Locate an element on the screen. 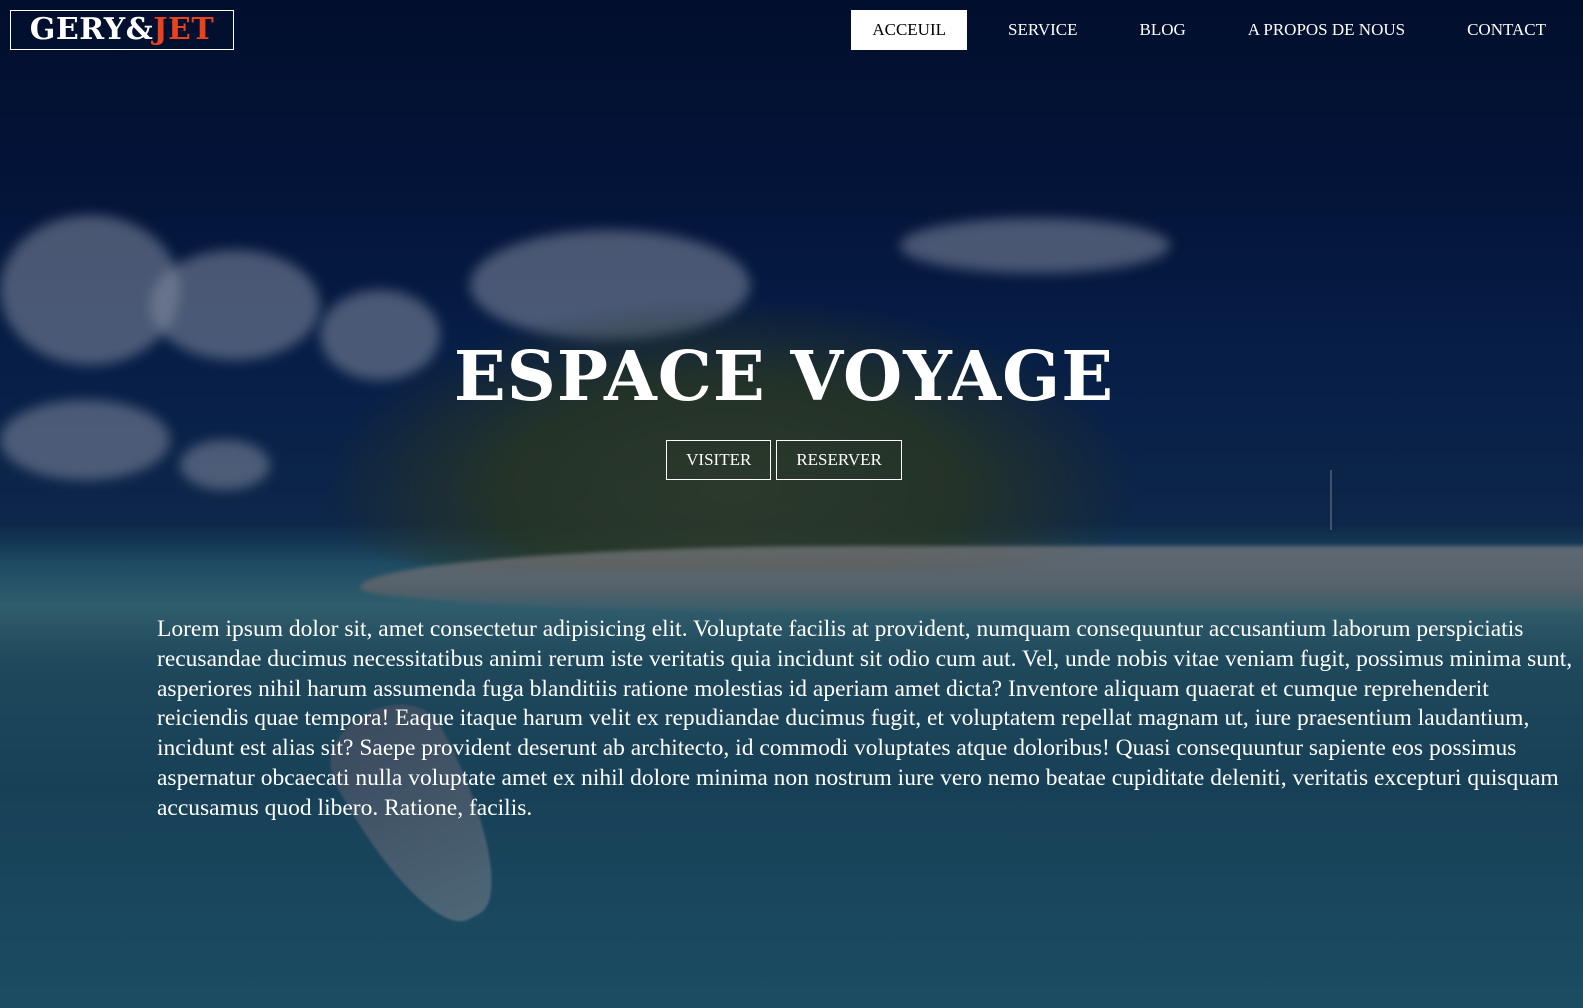 The image size is (1583, 1008). hero-button-group: VISITER RESERVER is located at coordinates (784, 460).